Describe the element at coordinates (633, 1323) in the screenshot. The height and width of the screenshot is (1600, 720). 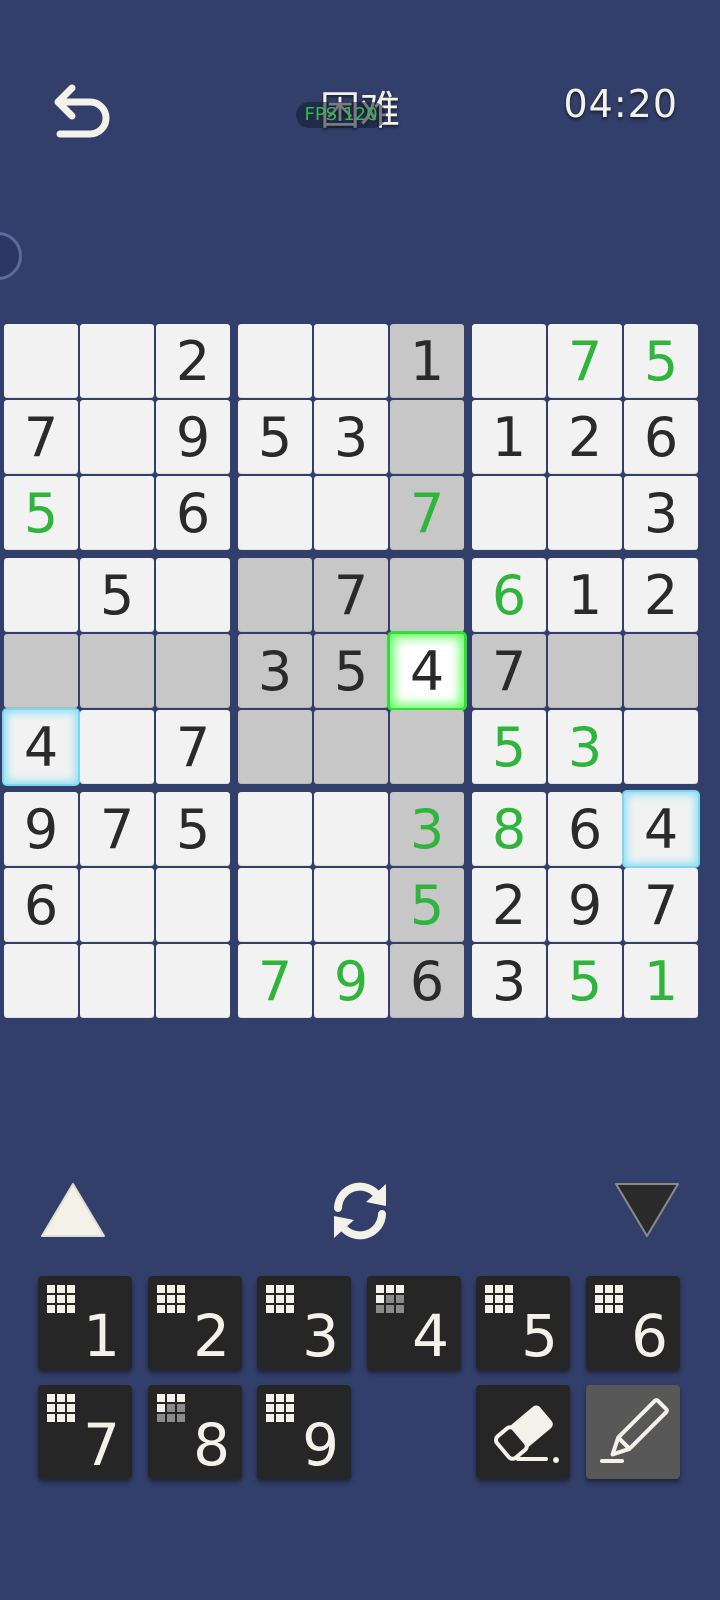
I see `number-key-6: 6` at that location.